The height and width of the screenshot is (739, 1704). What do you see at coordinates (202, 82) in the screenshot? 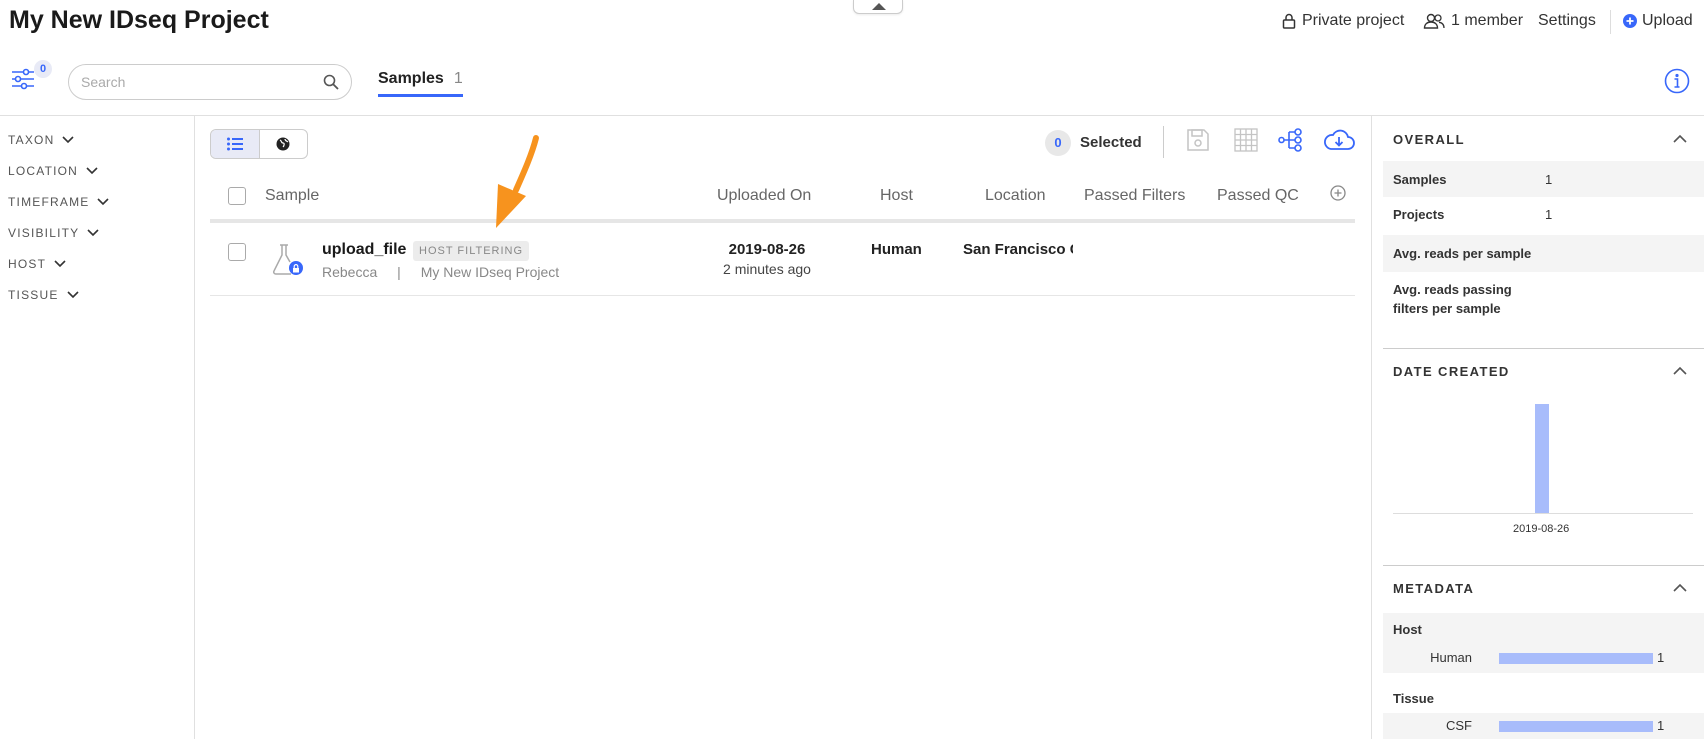
I see `search-input` at bounding box center [202, 82].